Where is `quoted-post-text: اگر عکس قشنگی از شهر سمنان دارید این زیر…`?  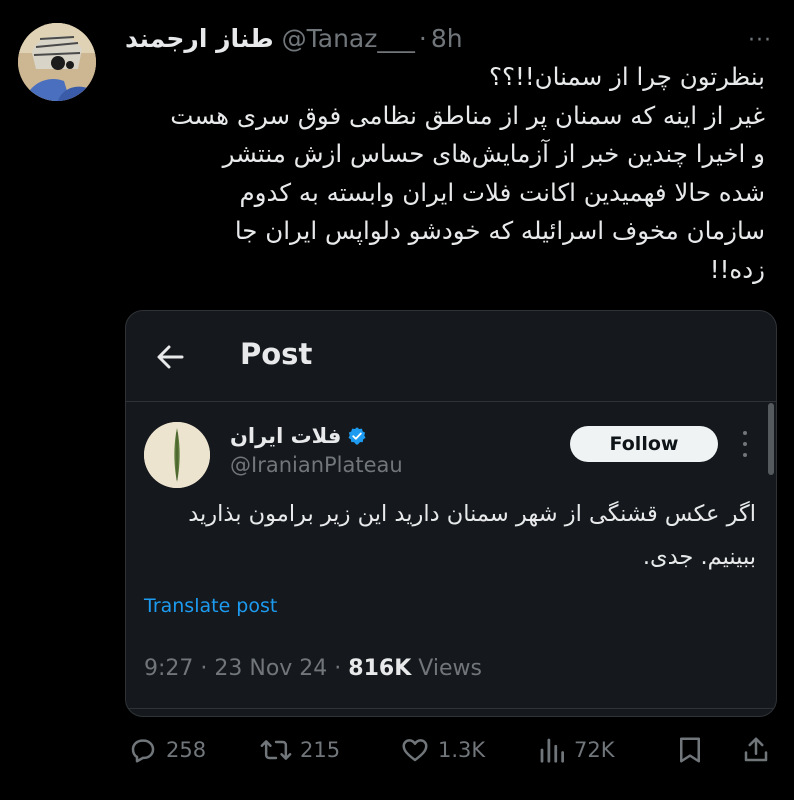 quoted-post-text: اگر عکس قشنگی از شهر سمنان دارید این زیر… is located at coordinates (472, 535).